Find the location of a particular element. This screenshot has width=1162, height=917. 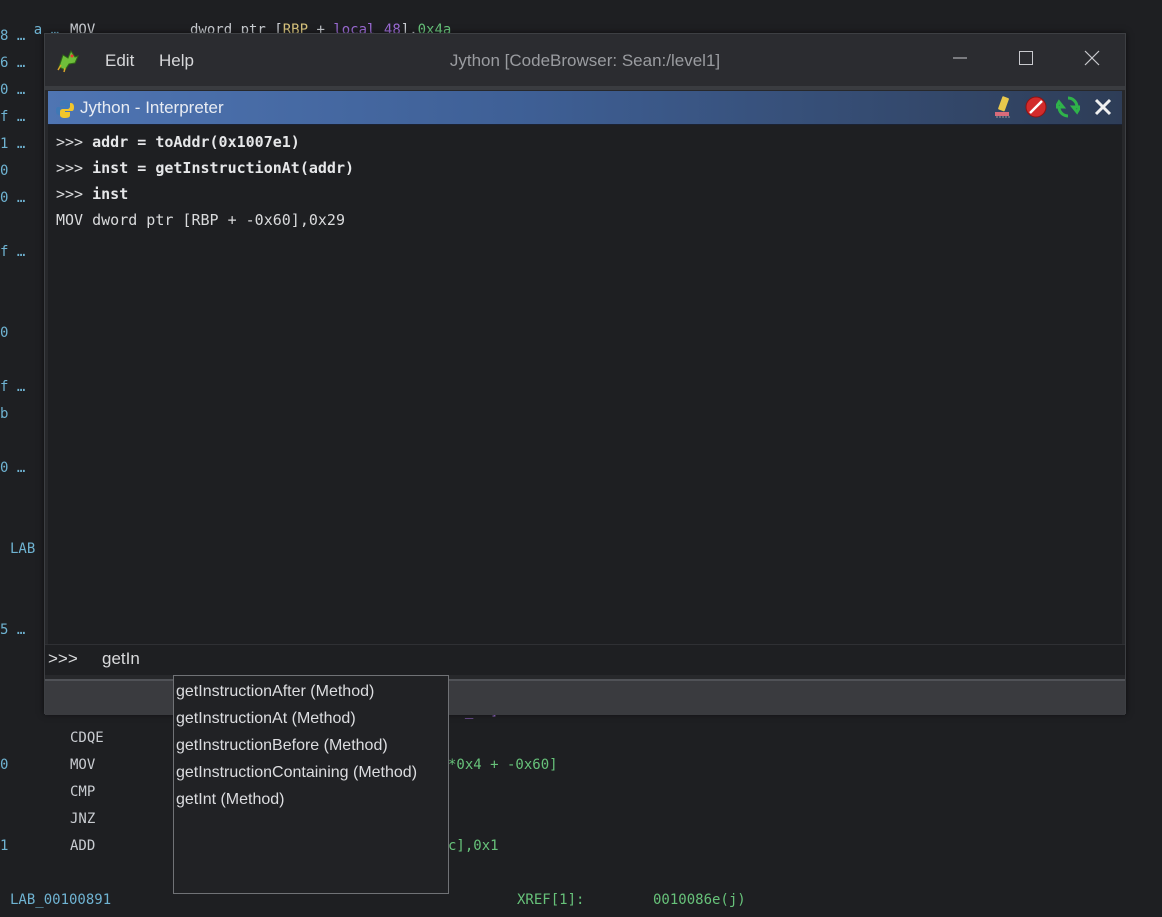

listing-mnemonic: JNZ is located at coordinates (83, 819).